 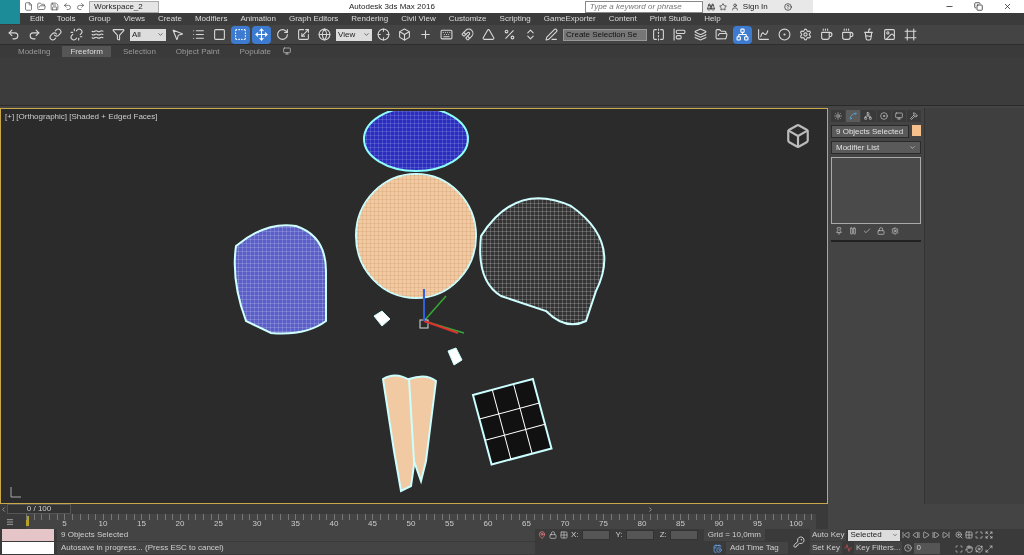 I want to click on object-color-swatch, so click(x=916, y=130).